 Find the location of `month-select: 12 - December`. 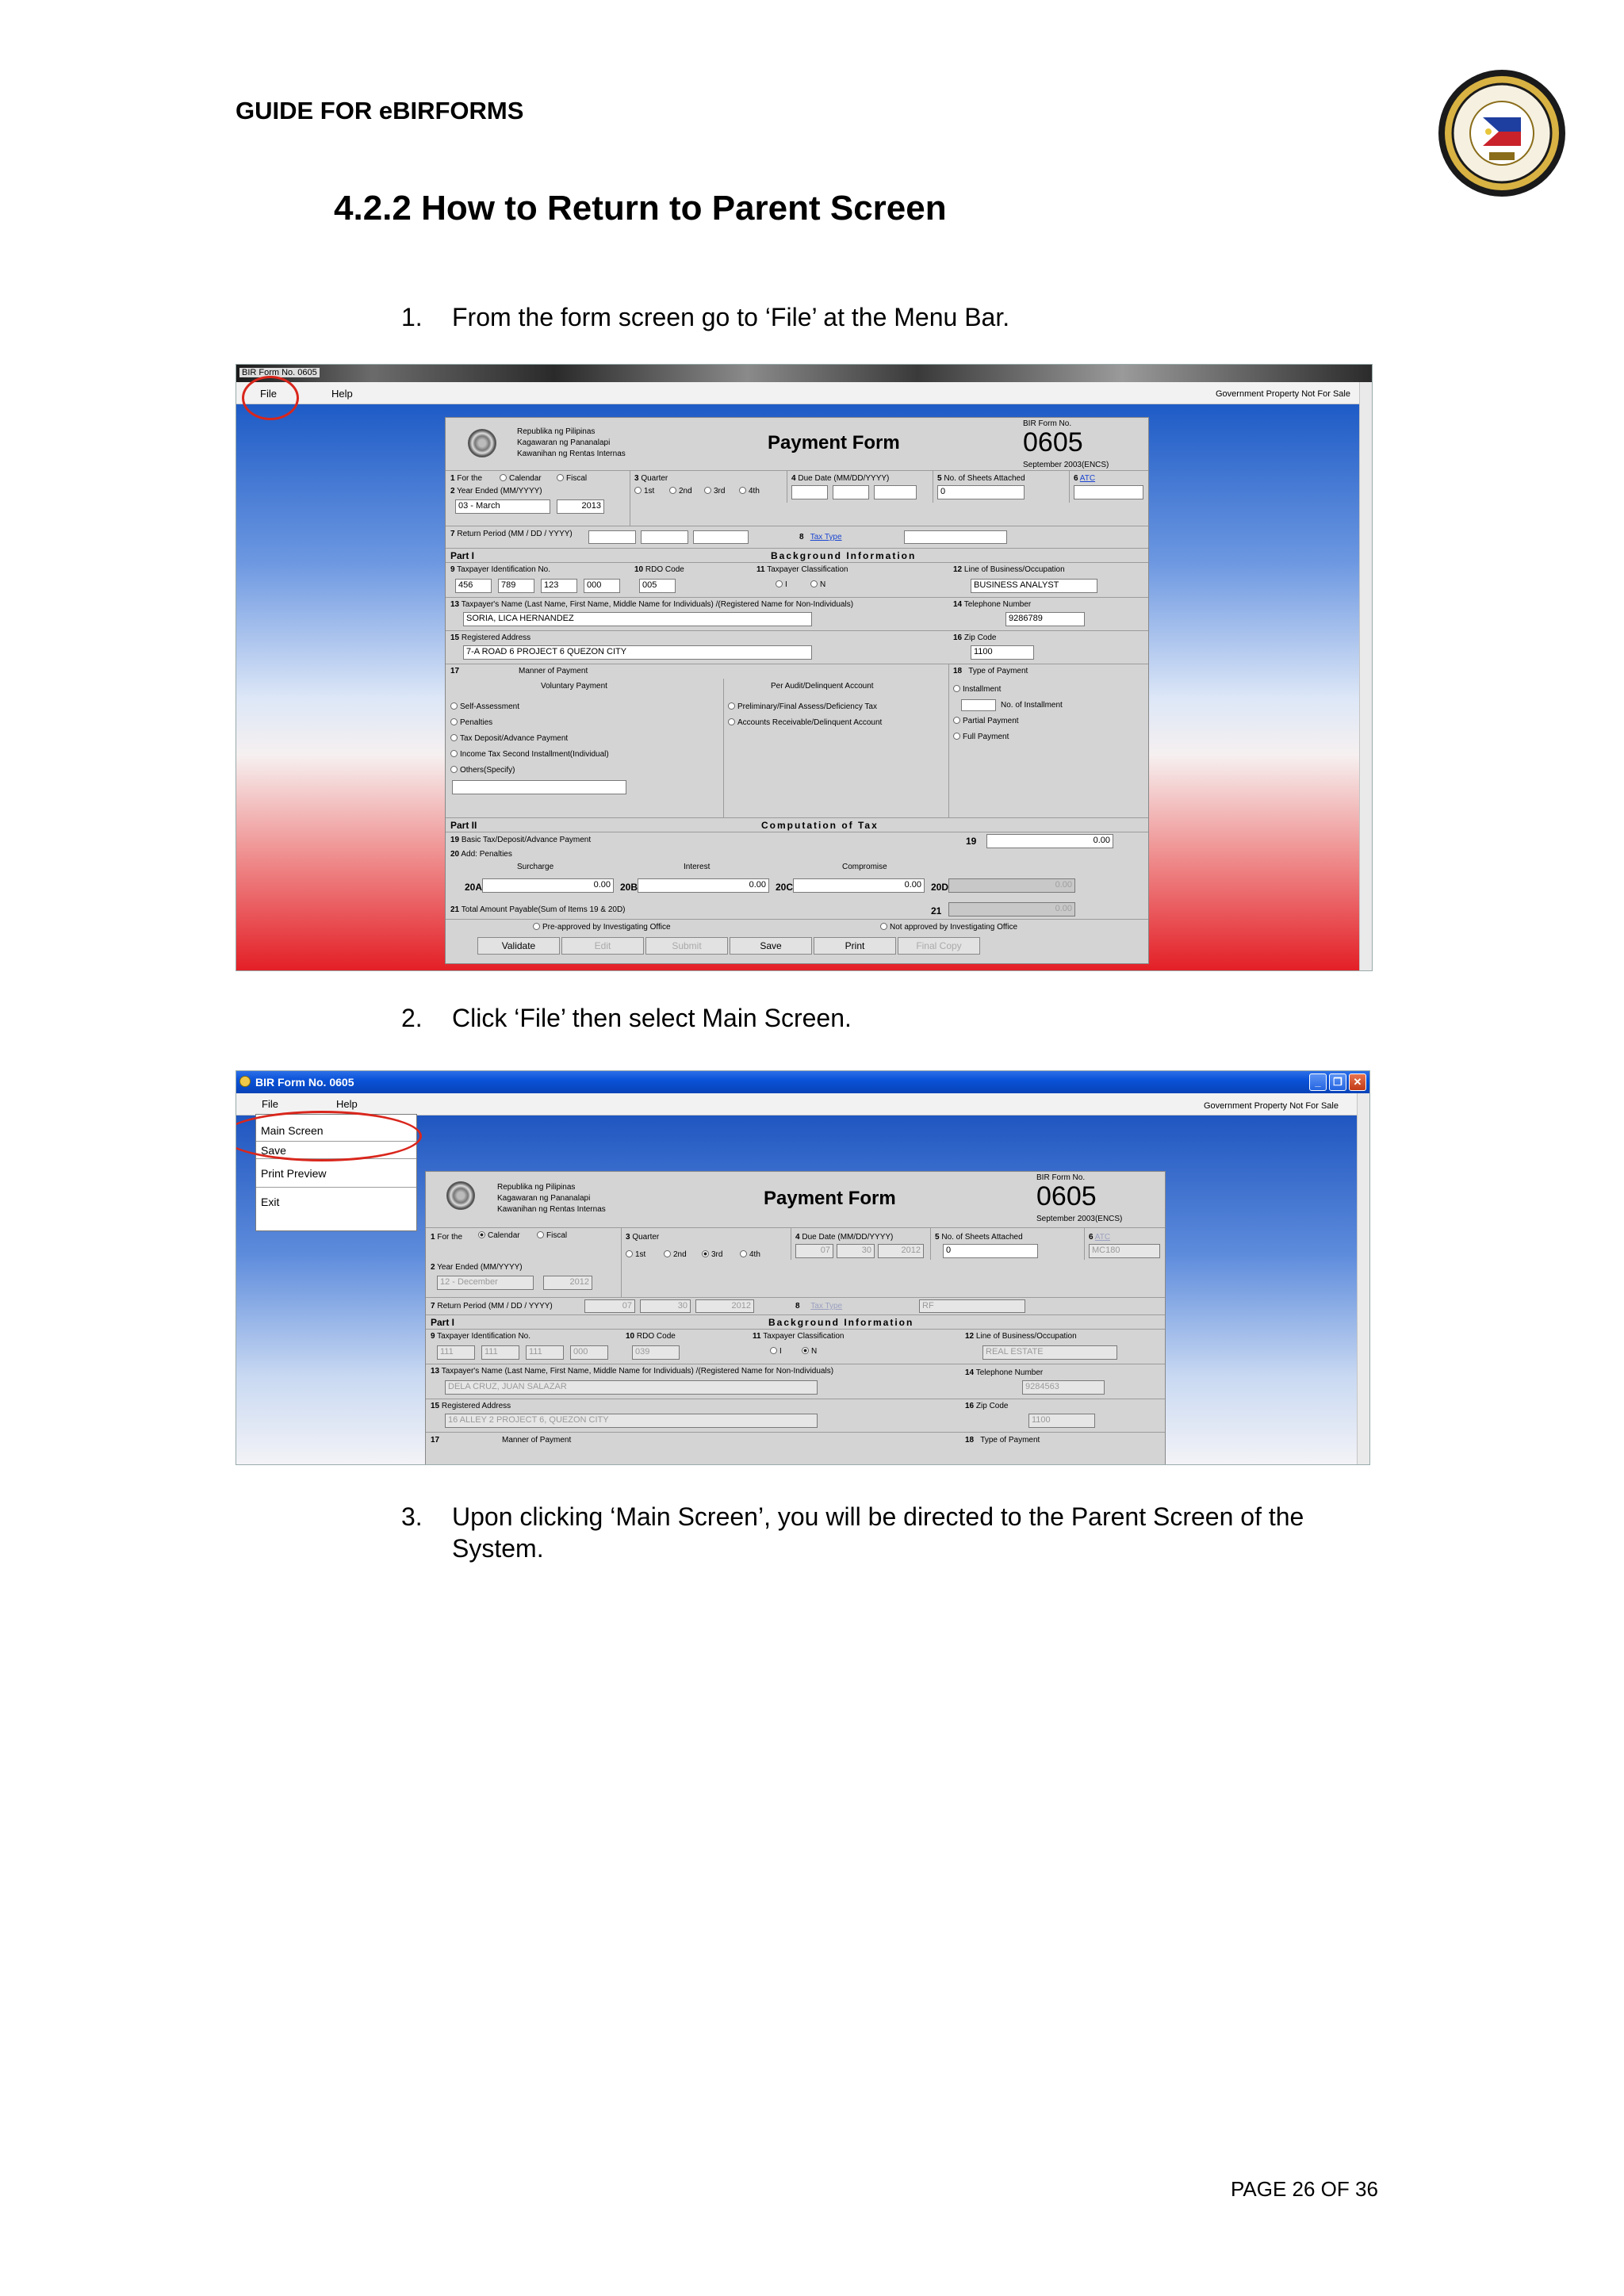

month-select: 12 - December is located at coordinates (485, 1283).